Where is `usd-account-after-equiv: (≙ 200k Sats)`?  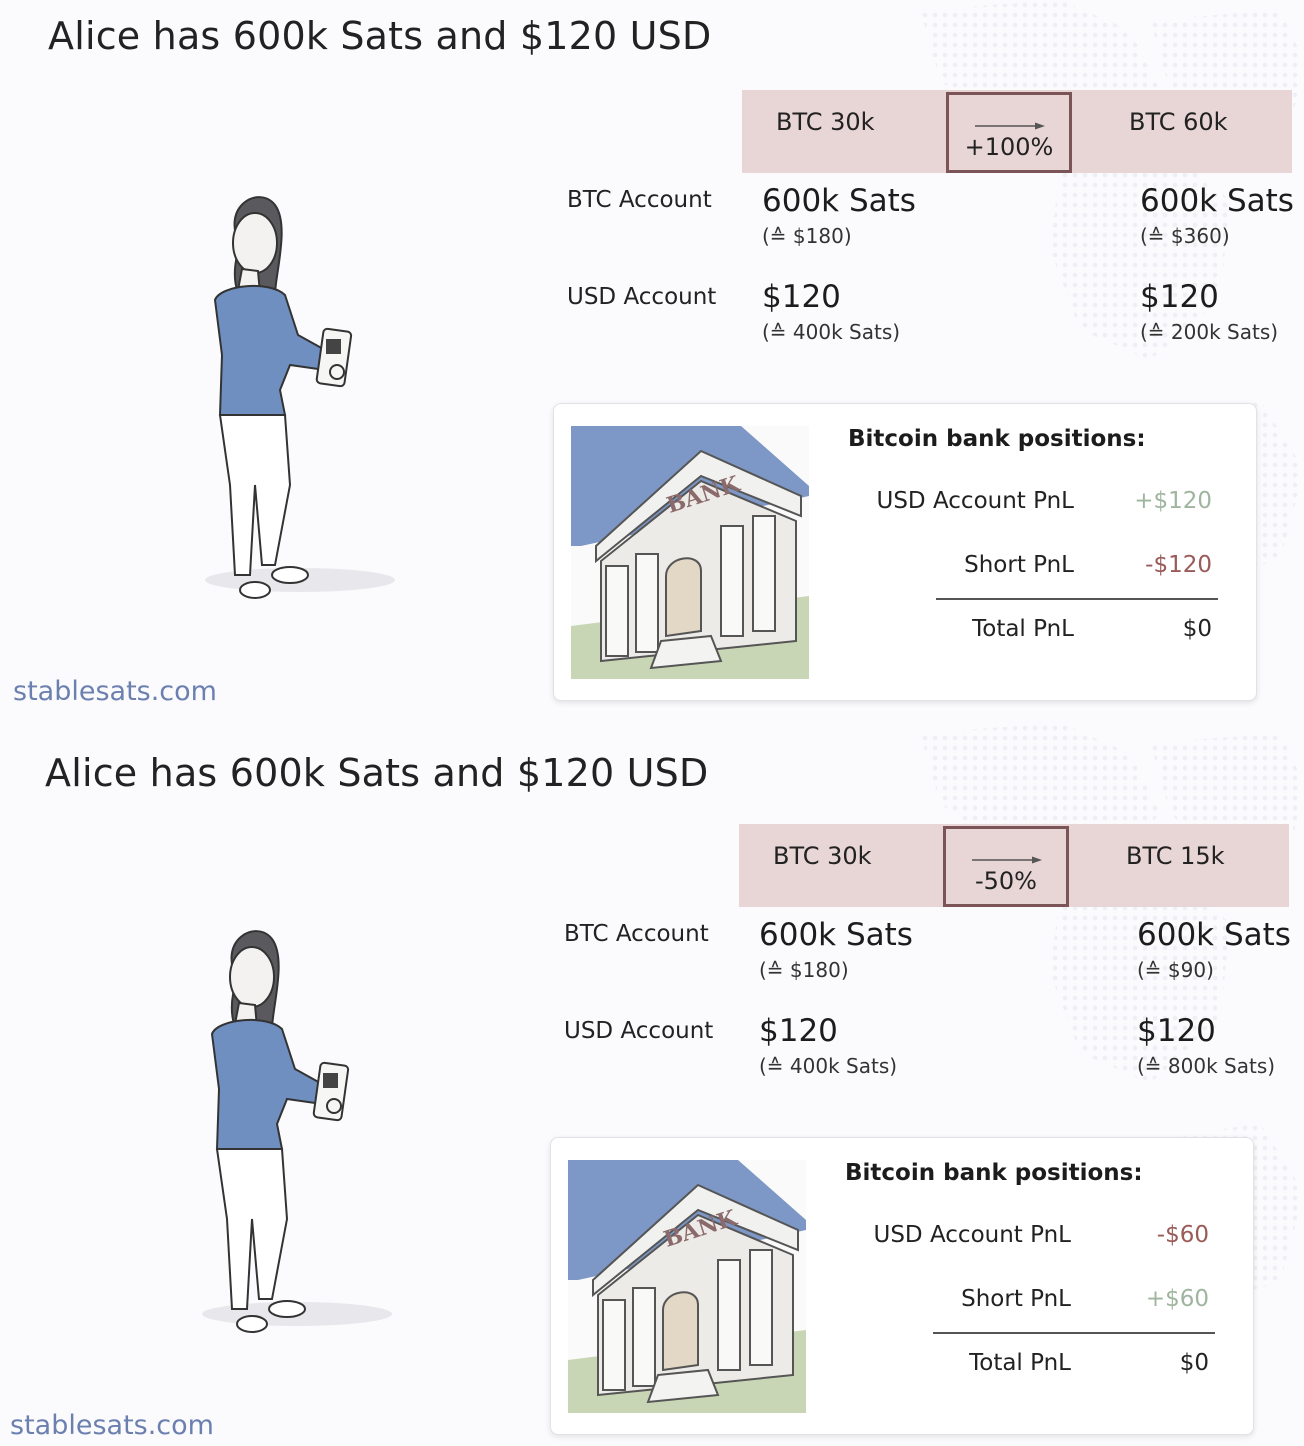 usd-account-after-equiv: (≙ 200k Sats) is located at coordinates (1209, 332).